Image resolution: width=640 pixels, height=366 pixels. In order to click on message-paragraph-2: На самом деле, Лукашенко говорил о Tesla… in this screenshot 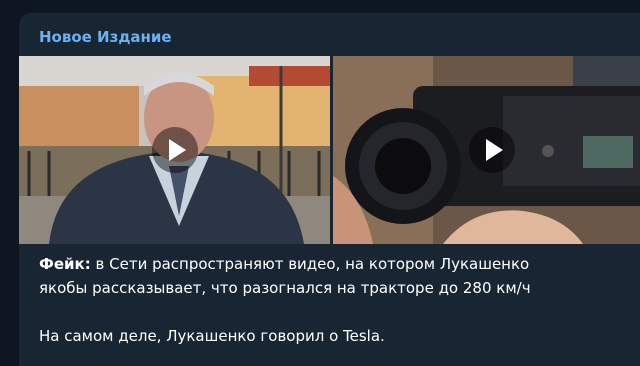, I will do `click(212, 336)`.